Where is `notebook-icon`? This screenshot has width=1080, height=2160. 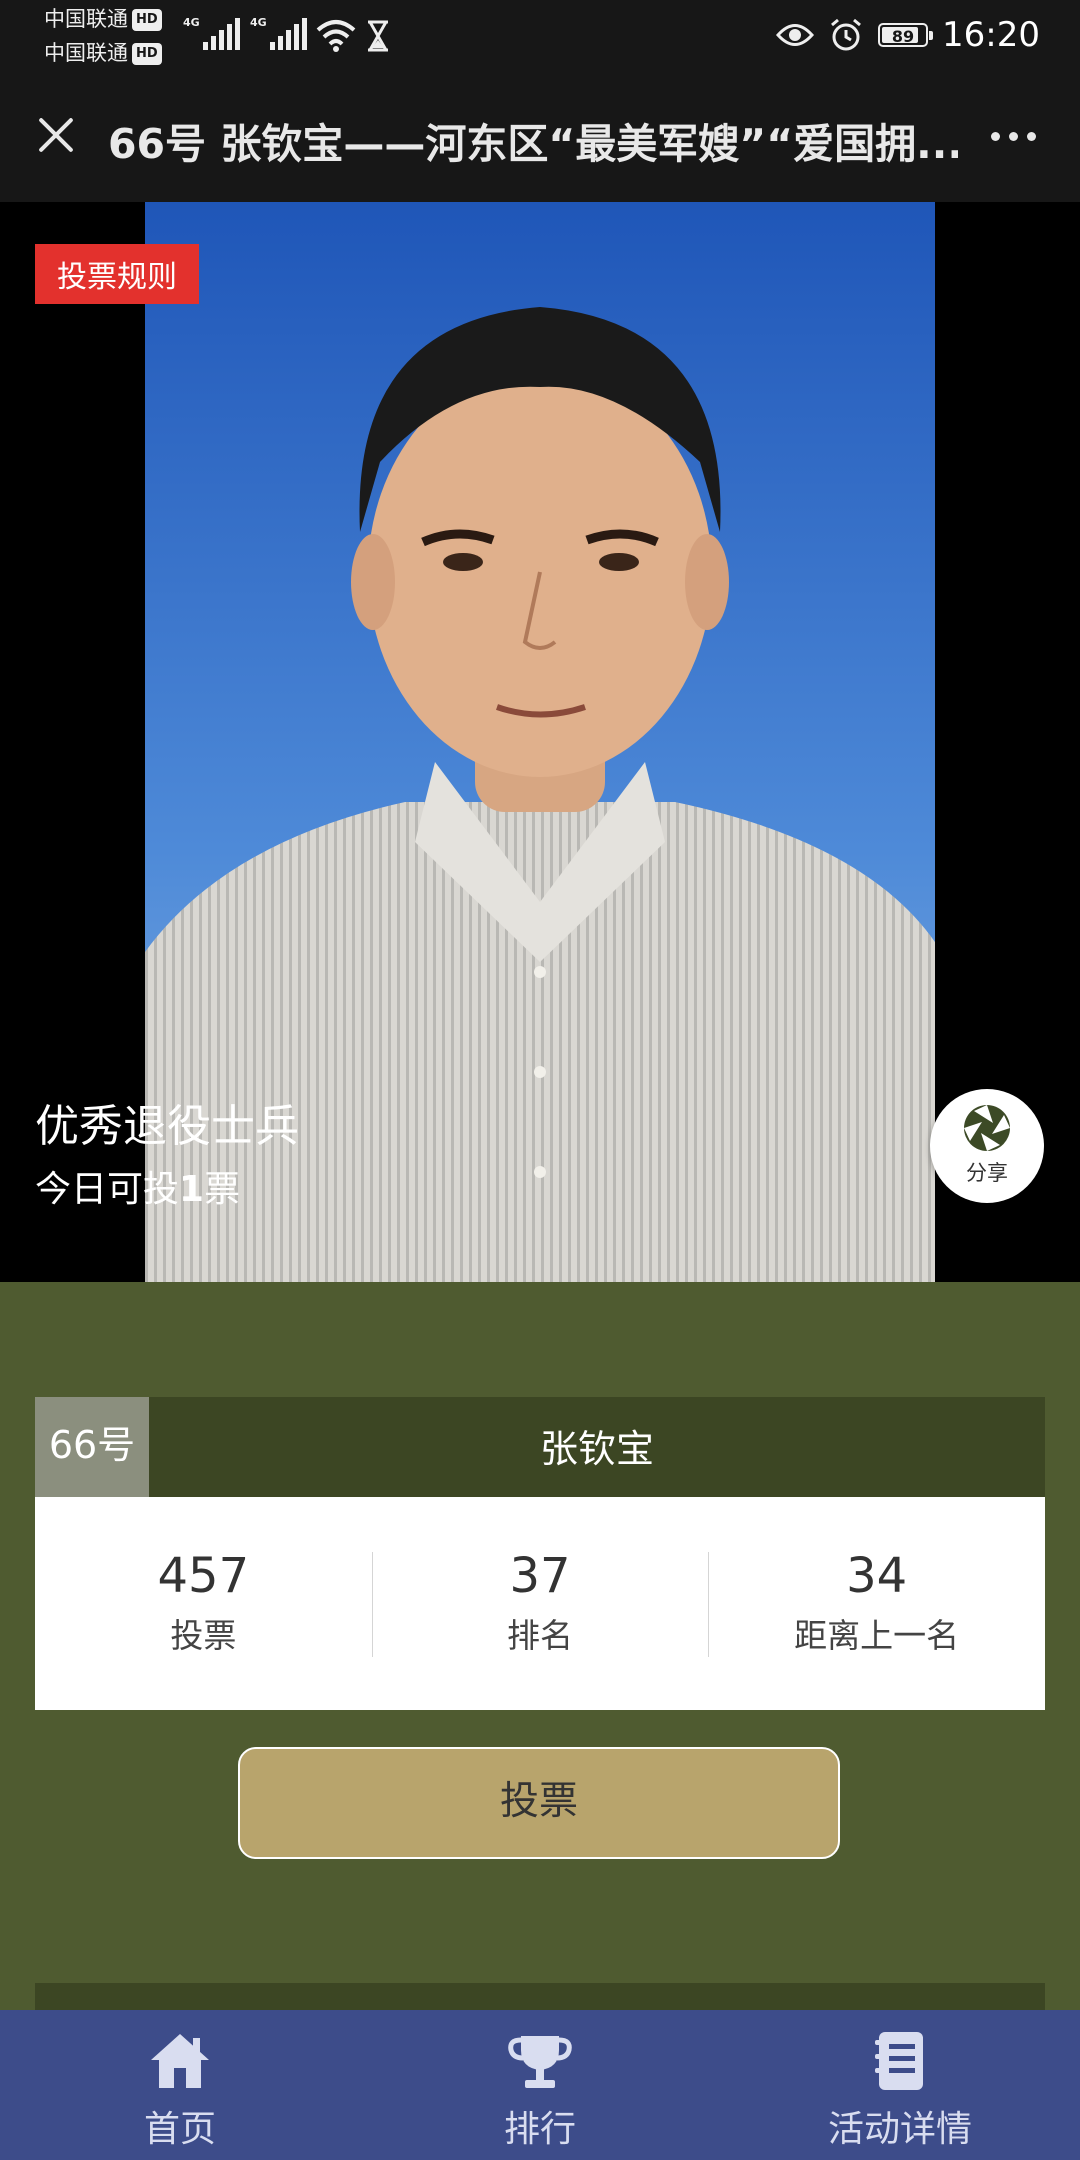
notebook-icon is located at coordinates (899, 2061).